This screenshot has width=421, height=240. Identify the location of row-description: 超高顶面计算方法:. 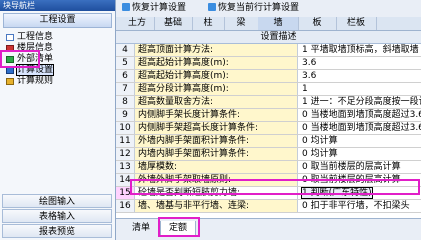
(216, 50).